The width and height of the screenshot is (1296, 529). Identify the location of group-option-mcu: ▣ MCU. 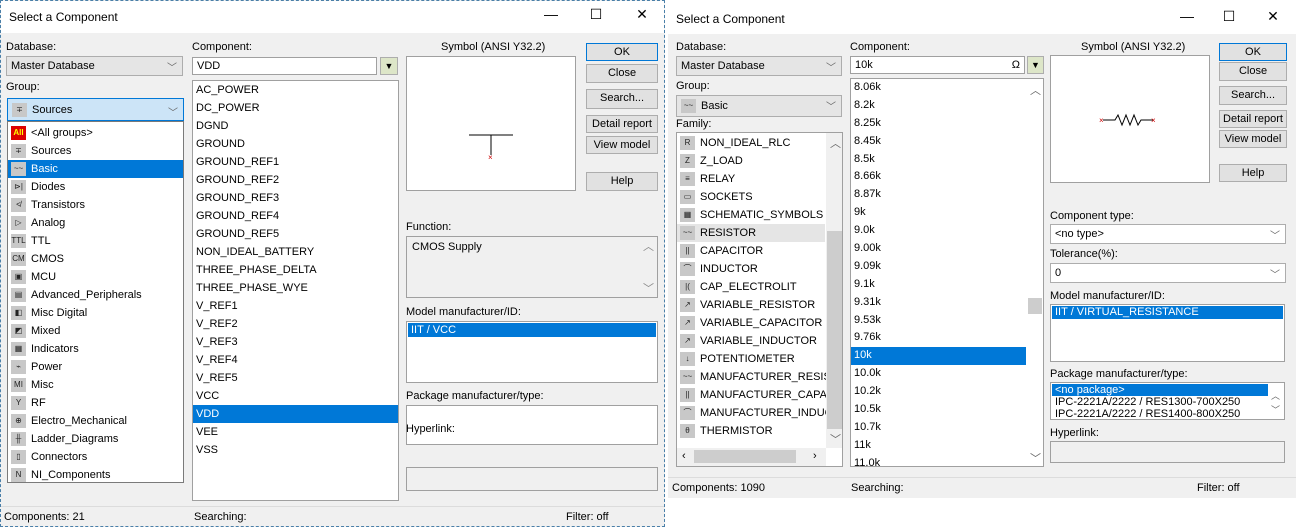
(95, 277).